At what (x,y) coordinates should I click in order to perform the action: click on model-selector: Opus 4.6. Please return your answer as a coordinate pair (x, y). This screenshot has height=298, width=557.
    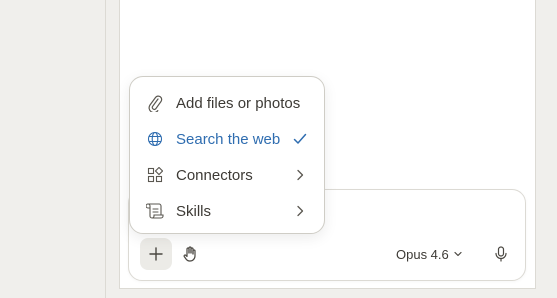
    Looking at the image, I should click on (429, 254).